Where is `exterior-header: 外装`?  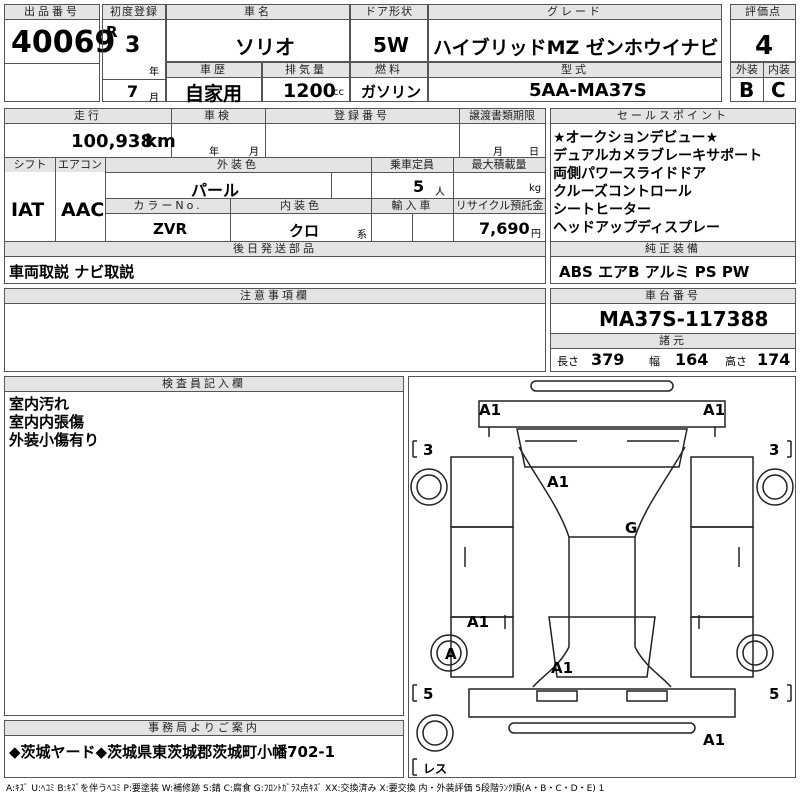
exterior-header: 外装 is located at coordinates (747, 70).